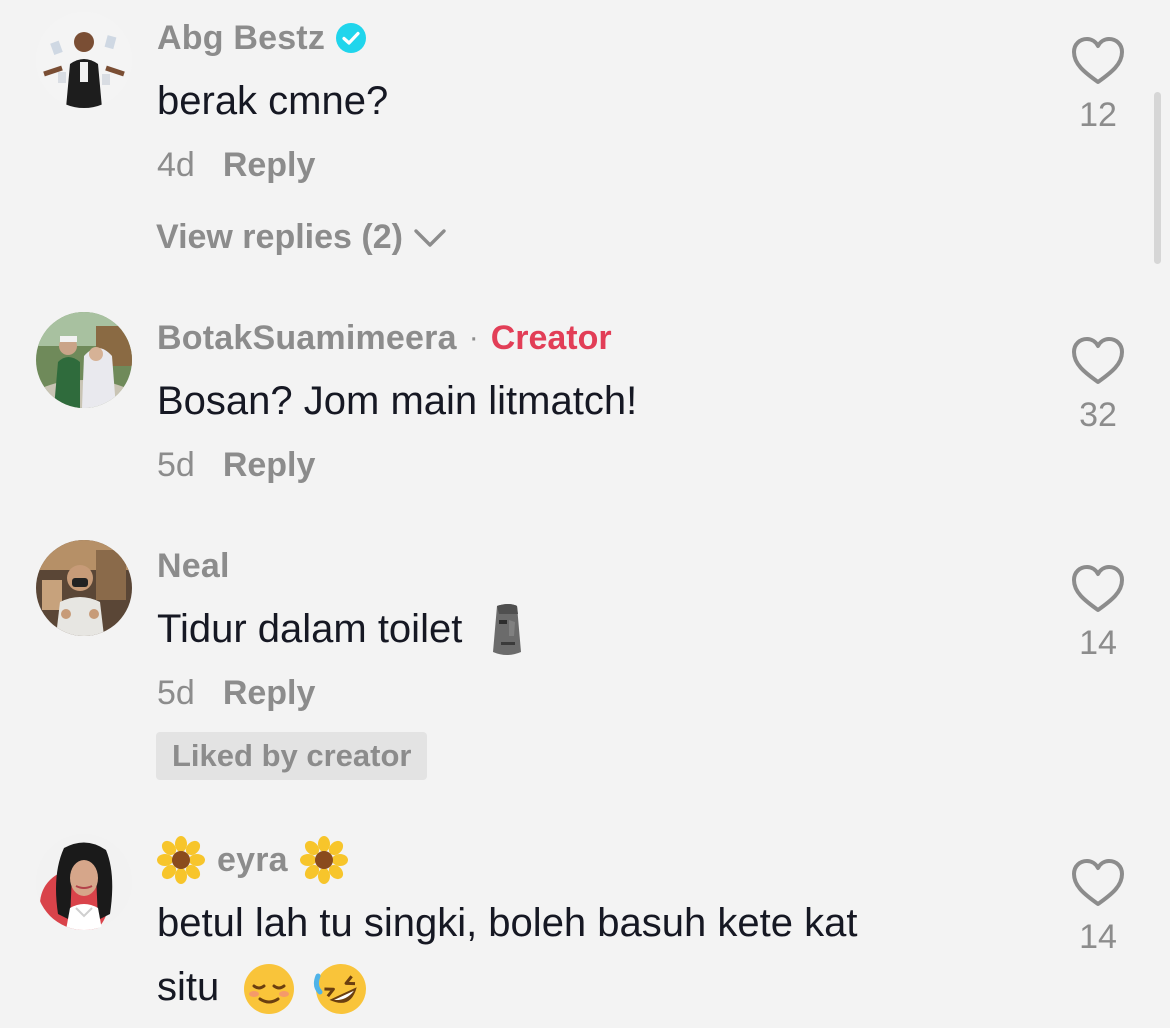 The image size is (1170, 1028). Describe the element at coordinates (1157, 178) in the screenshot. I see `scrollbar` at that location.